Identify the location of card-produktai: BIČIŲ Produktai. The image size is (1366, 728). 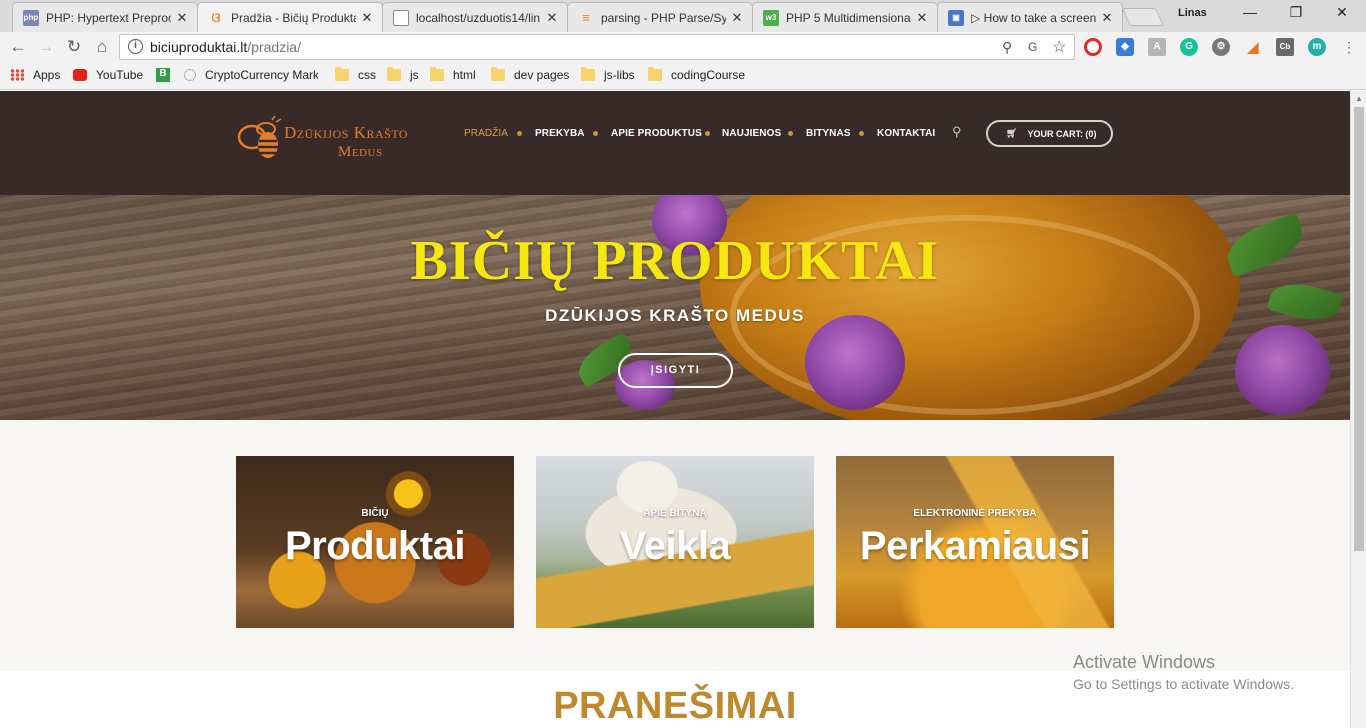
(375, 542).